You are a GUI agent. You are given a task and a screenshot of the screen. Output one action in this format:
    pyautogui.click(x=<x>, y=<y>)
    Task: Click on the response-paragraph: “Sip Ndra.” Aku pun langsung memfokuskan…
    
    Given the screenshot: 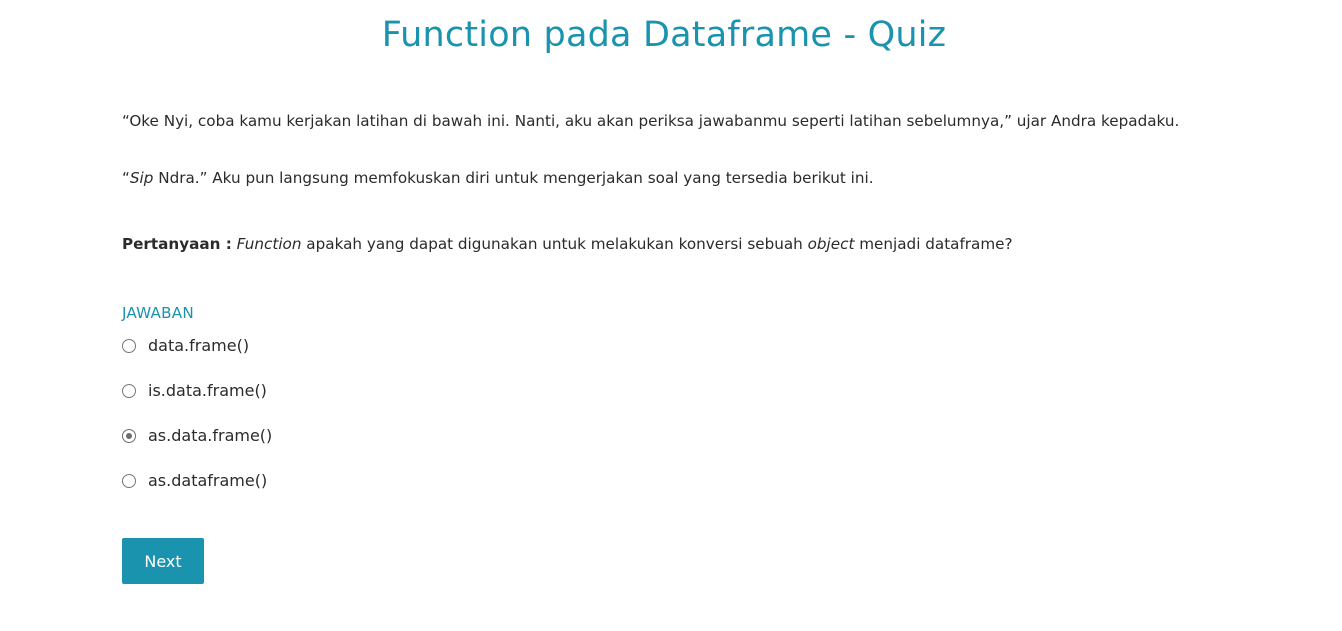 What is the action you would take?
    pyautogui.click(x=498, y=178)
    